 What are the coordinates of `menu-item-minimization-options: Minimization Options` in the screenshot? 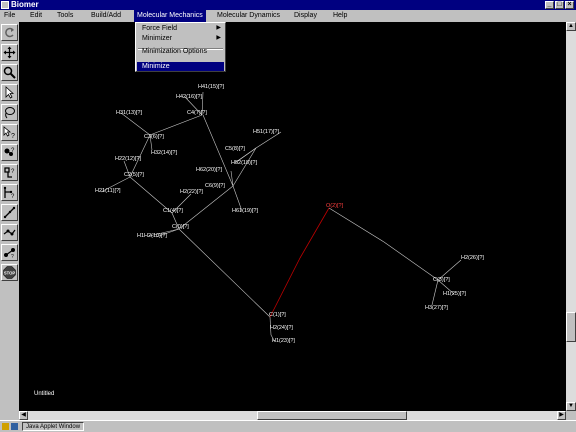 It's located at (180, 51).